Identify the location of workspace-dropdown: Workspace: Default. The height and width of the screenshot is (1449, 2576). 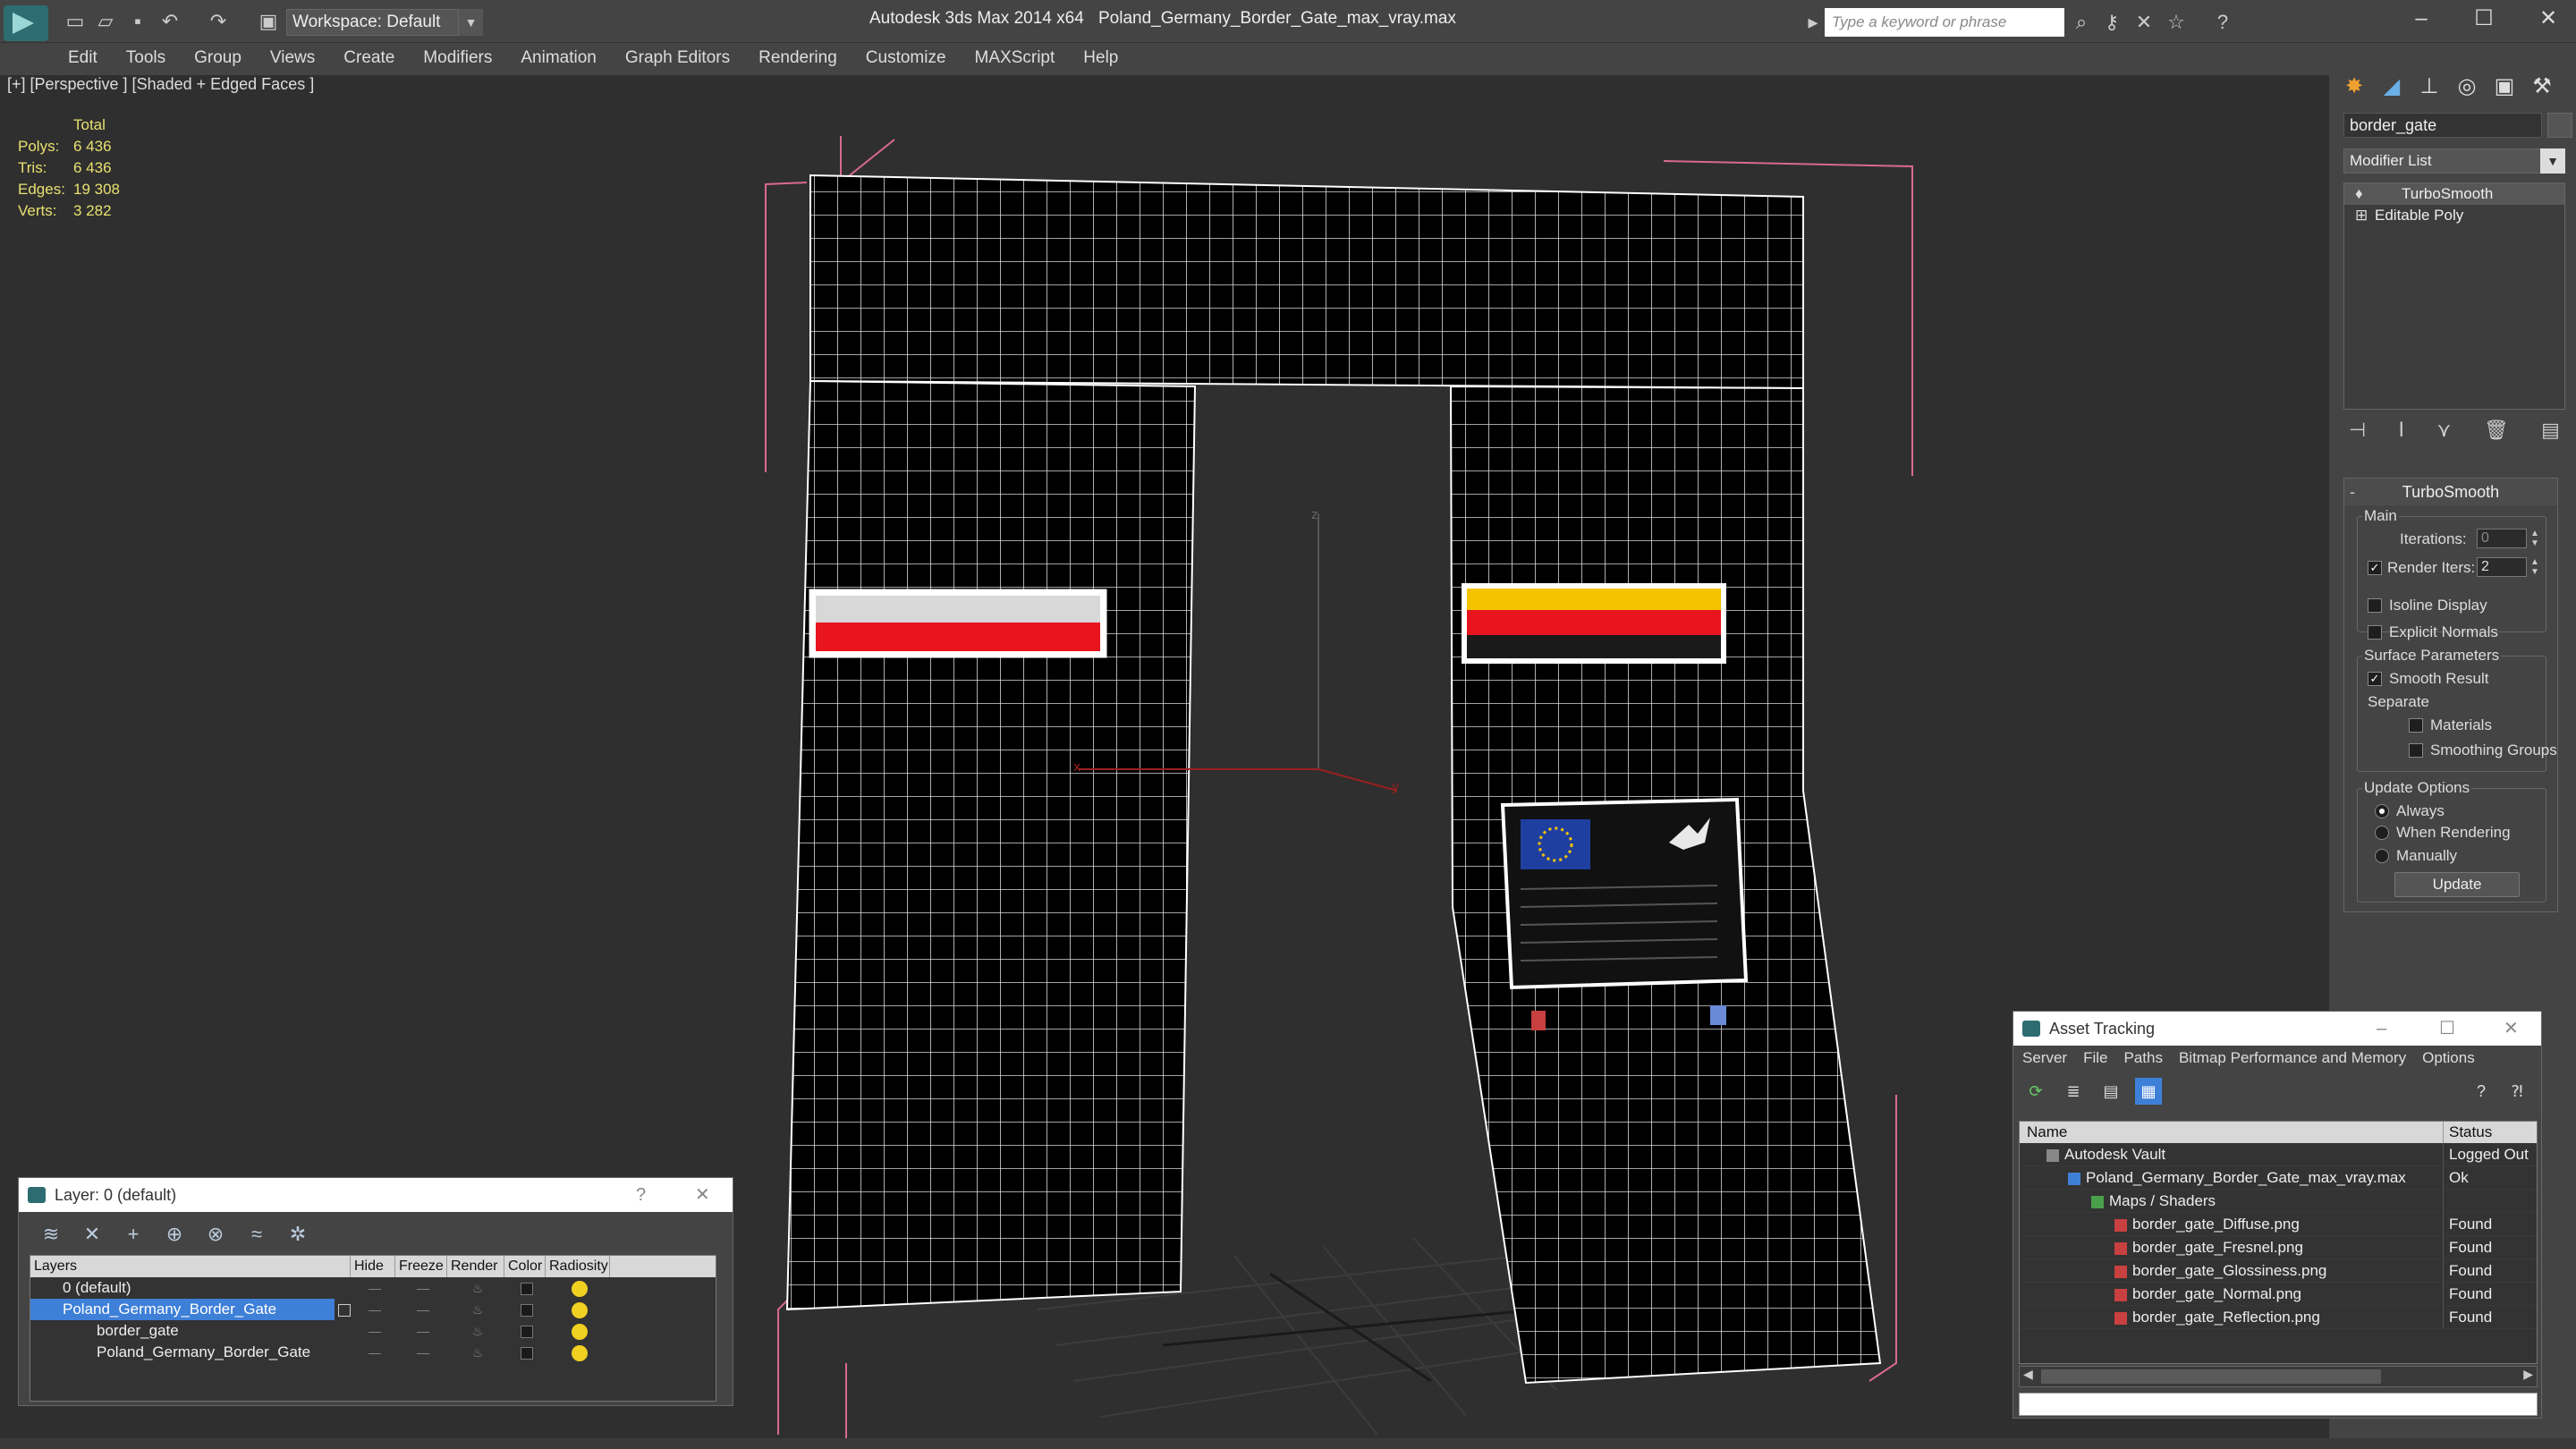
(384, 22).